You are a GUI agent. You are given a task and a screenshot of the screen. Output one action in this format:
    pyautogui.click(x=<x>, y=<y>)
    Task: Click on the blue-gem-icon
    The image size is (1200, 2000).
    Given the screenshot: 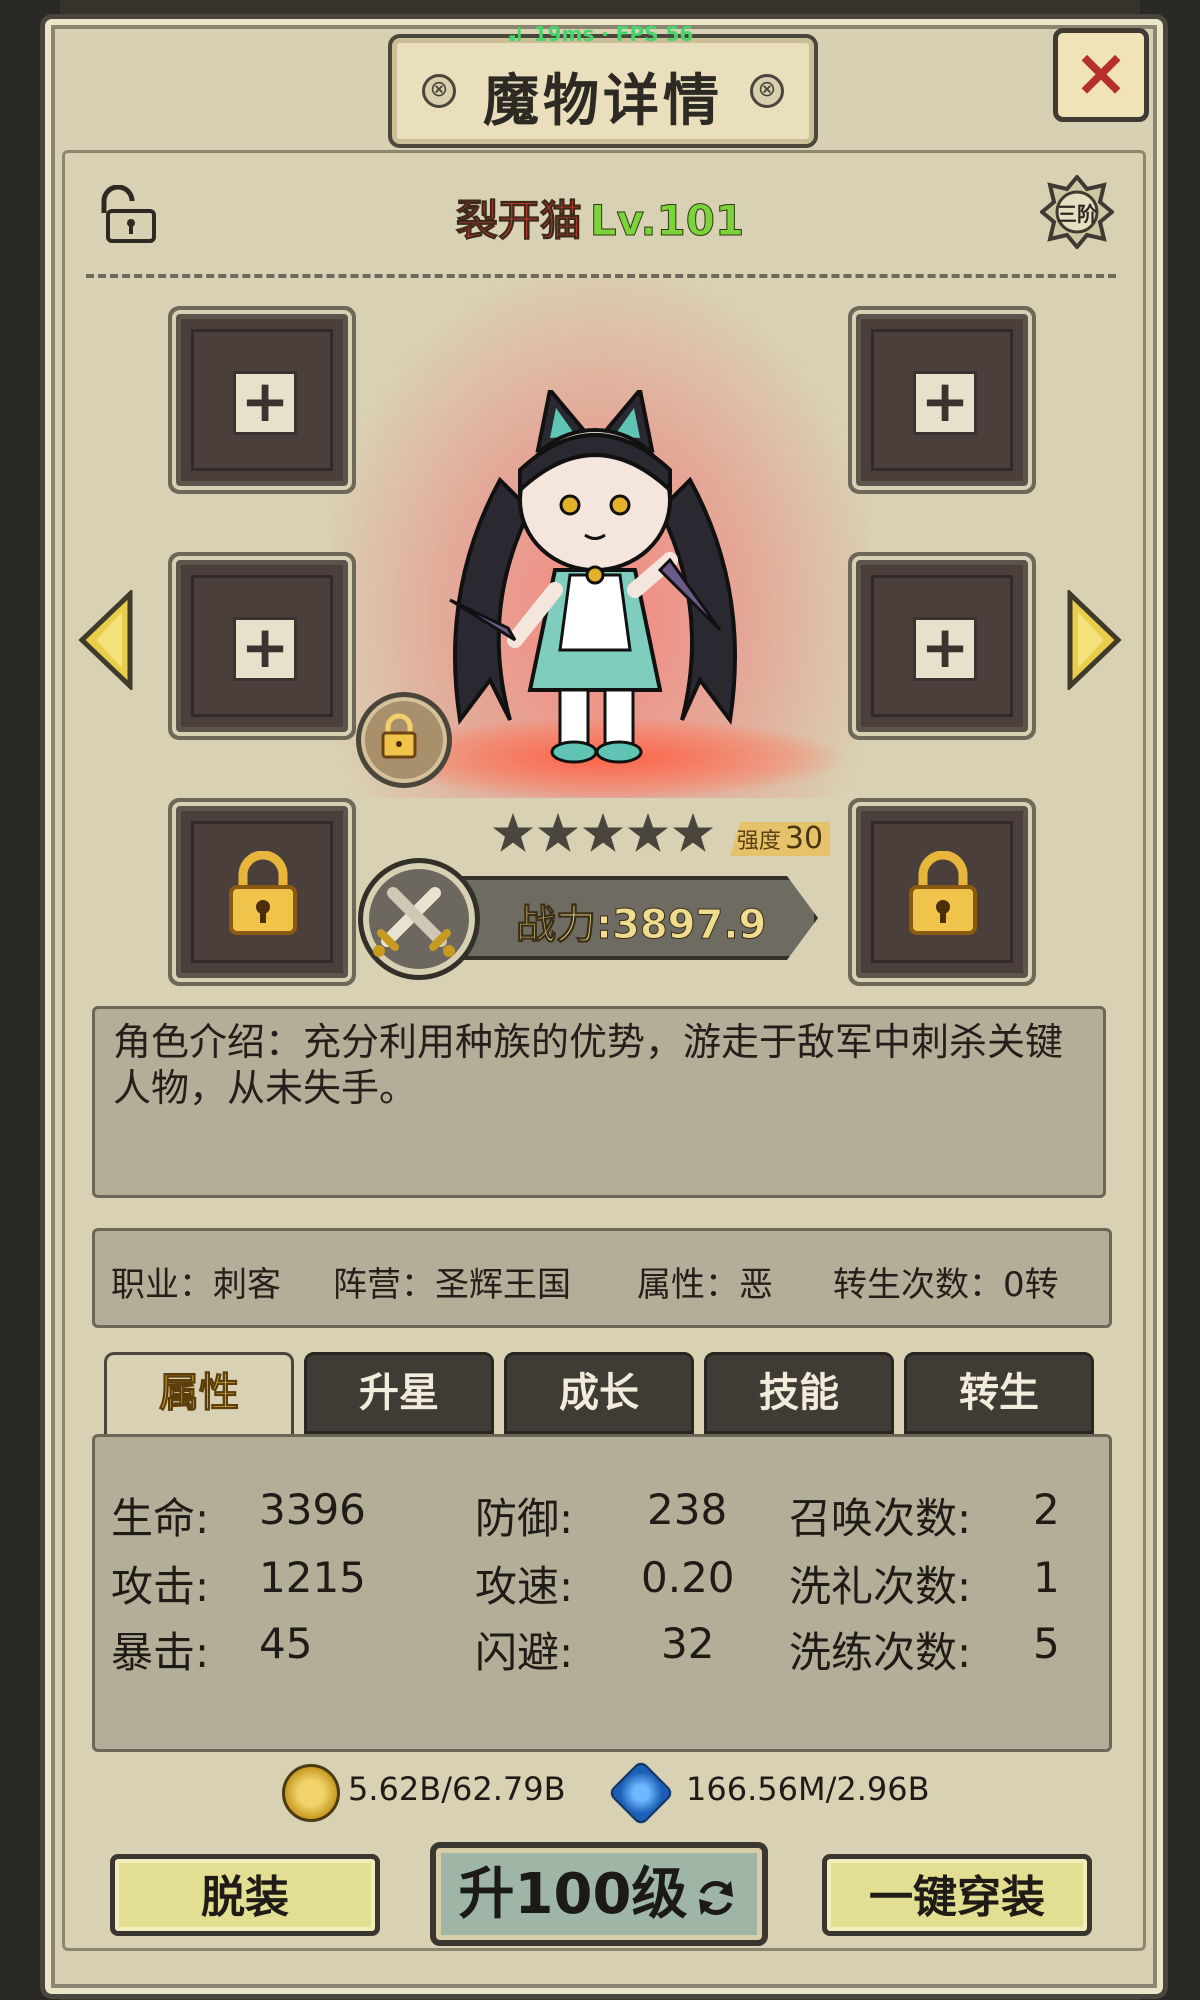 What is the action you would take?
    pyautogui.click(x=641, y=1793)
    